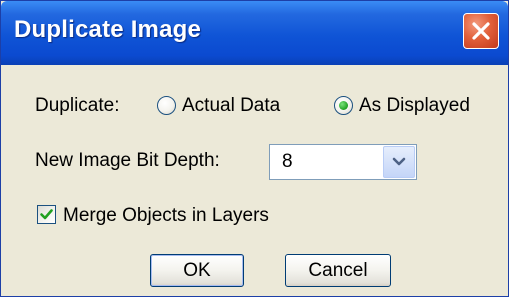  I want to click on merge-objects-checkbox, so click(46, 214).